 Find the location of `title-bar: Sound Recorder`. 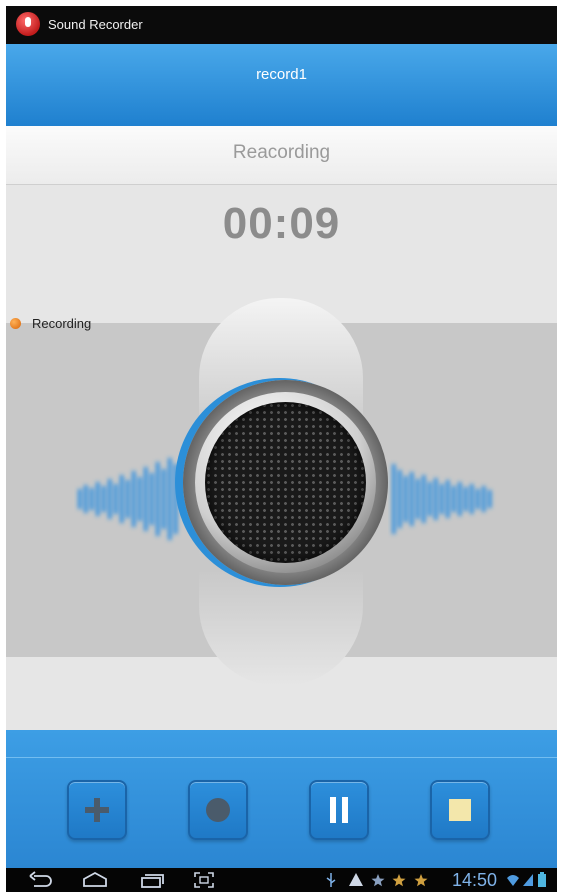

title-bar: Sound Recorder is located at coordinates (281, 25).